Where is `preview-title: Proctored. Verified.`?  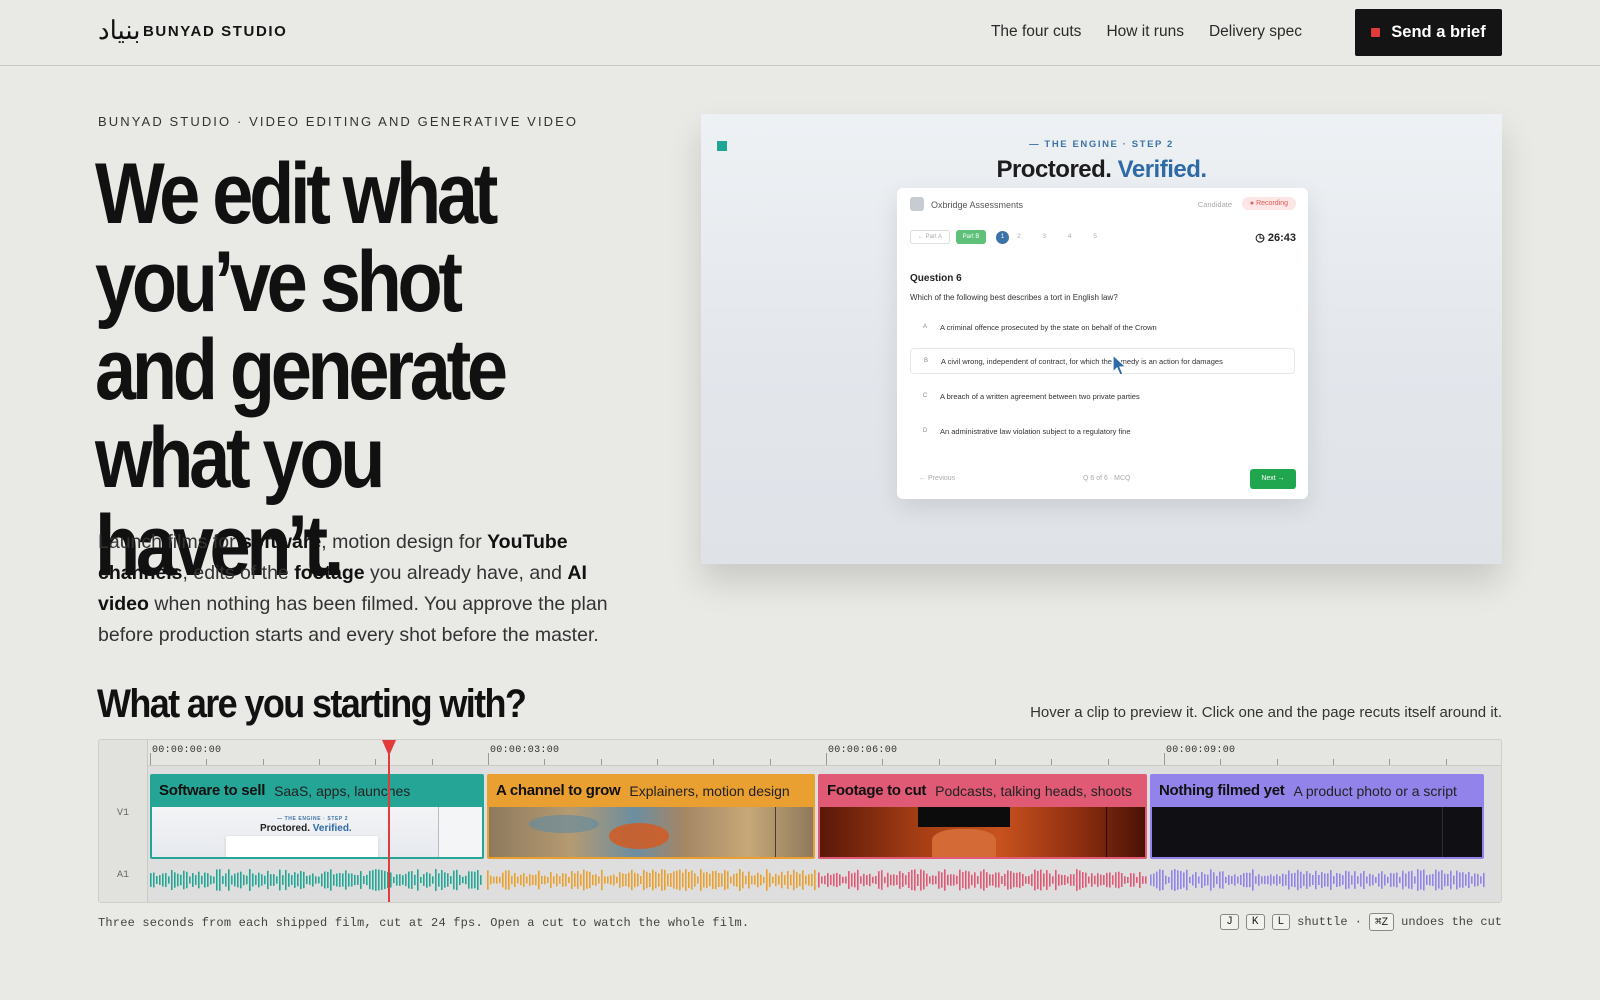
preview-title: Proctored. Verified. is located at coordinates (1101, 169).